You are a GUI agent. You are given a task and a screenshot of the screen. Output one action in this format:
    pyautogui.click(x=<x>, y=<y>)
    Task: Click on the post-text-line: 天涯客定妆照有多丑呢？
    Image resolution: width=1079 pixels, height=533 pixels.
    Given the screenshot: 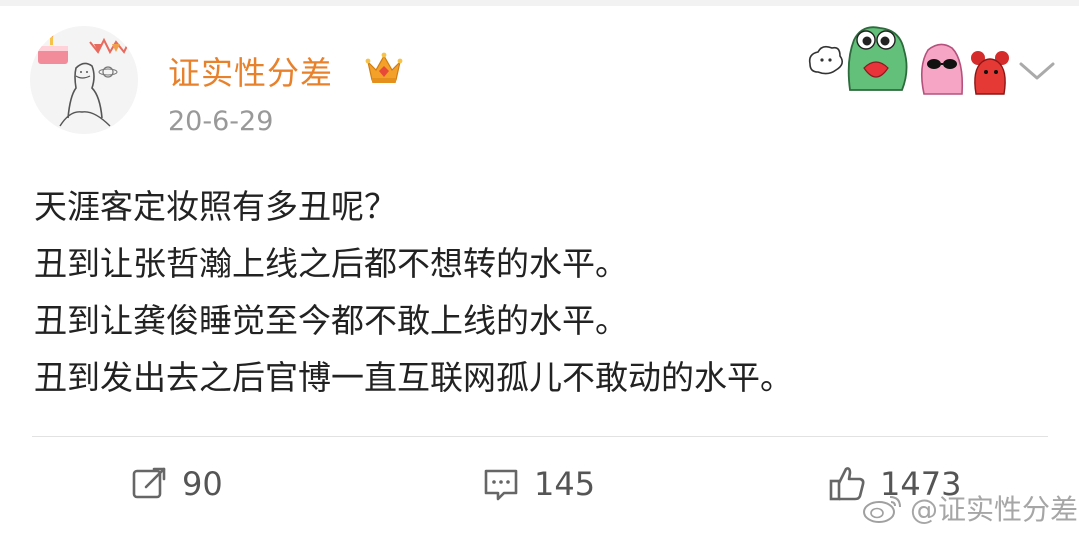 What is the action you would take?
    pyautogui.click(x=215, y=206)
    